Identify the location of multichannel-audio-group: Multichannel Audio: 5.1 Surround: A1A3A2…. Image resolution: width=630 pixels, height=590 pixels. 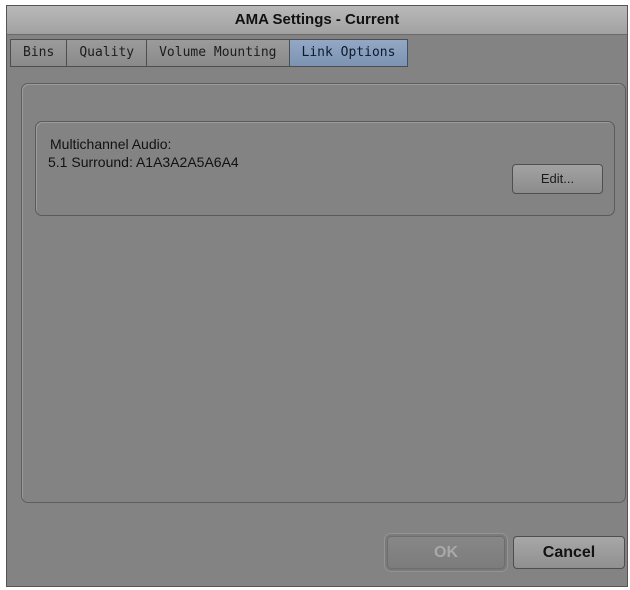
(325, 168).